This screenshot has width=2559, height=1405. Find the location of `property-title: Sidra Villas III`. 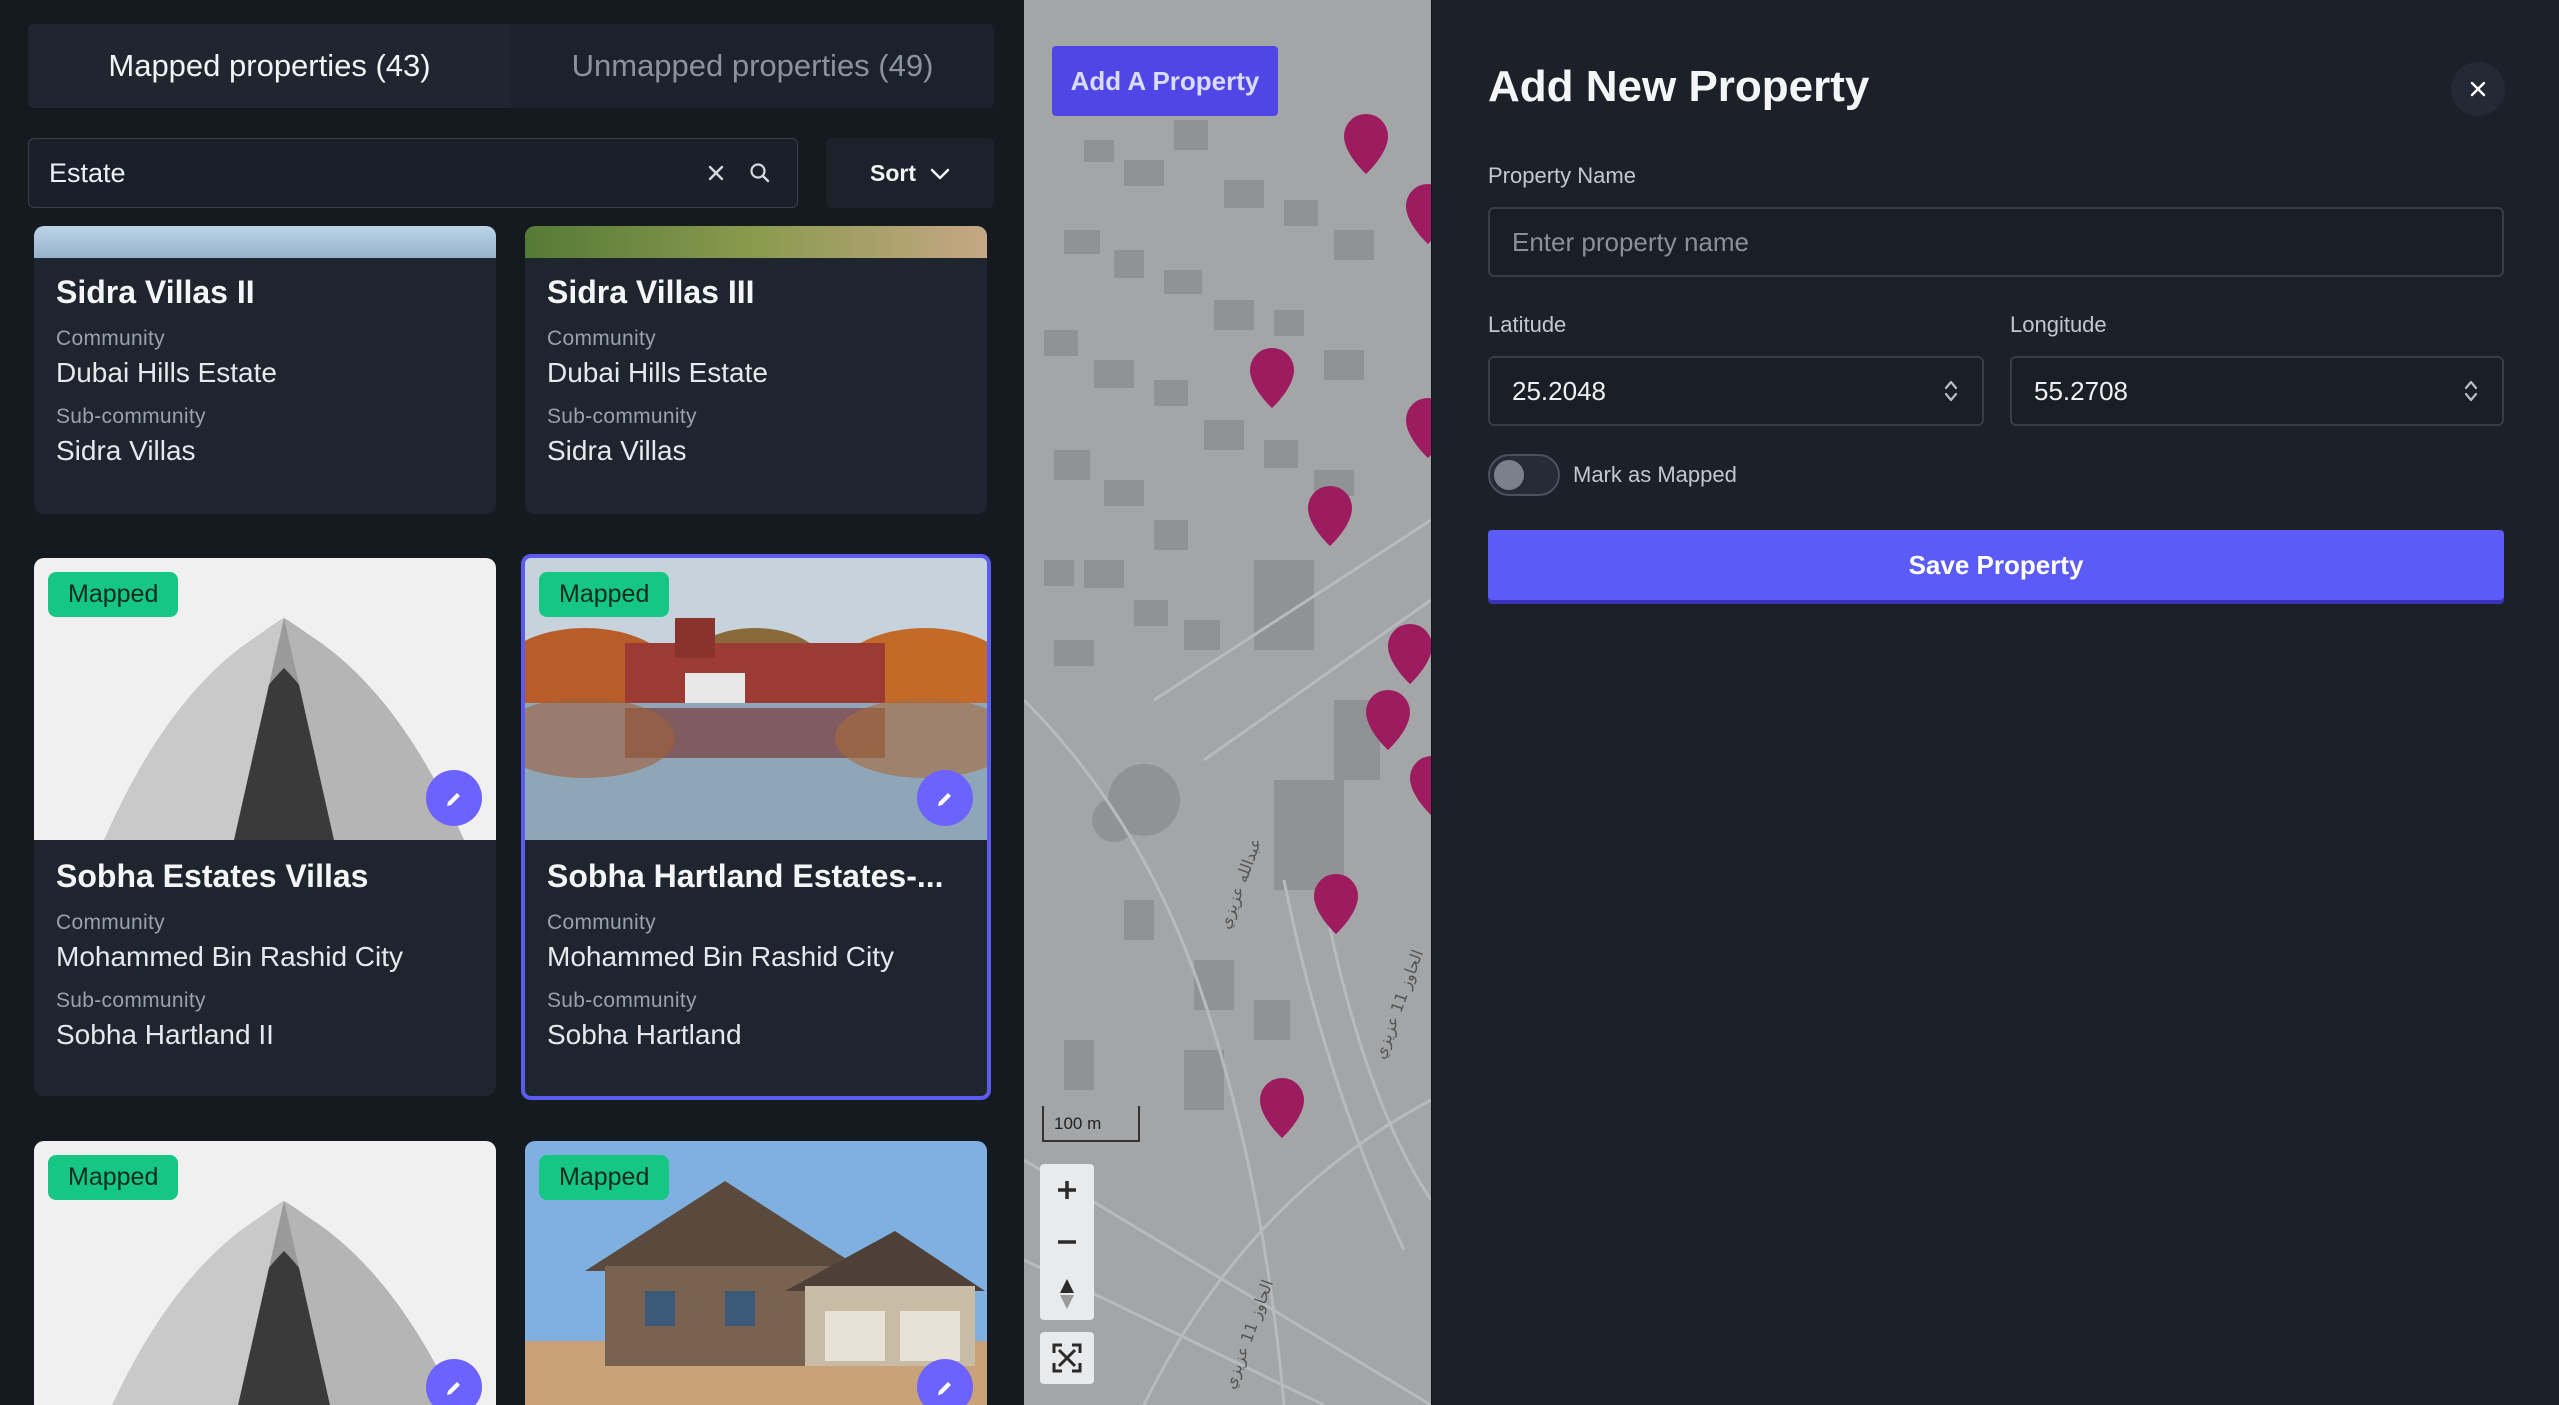

property-title: Sidra Villas III is located at coordinates (651, 292).